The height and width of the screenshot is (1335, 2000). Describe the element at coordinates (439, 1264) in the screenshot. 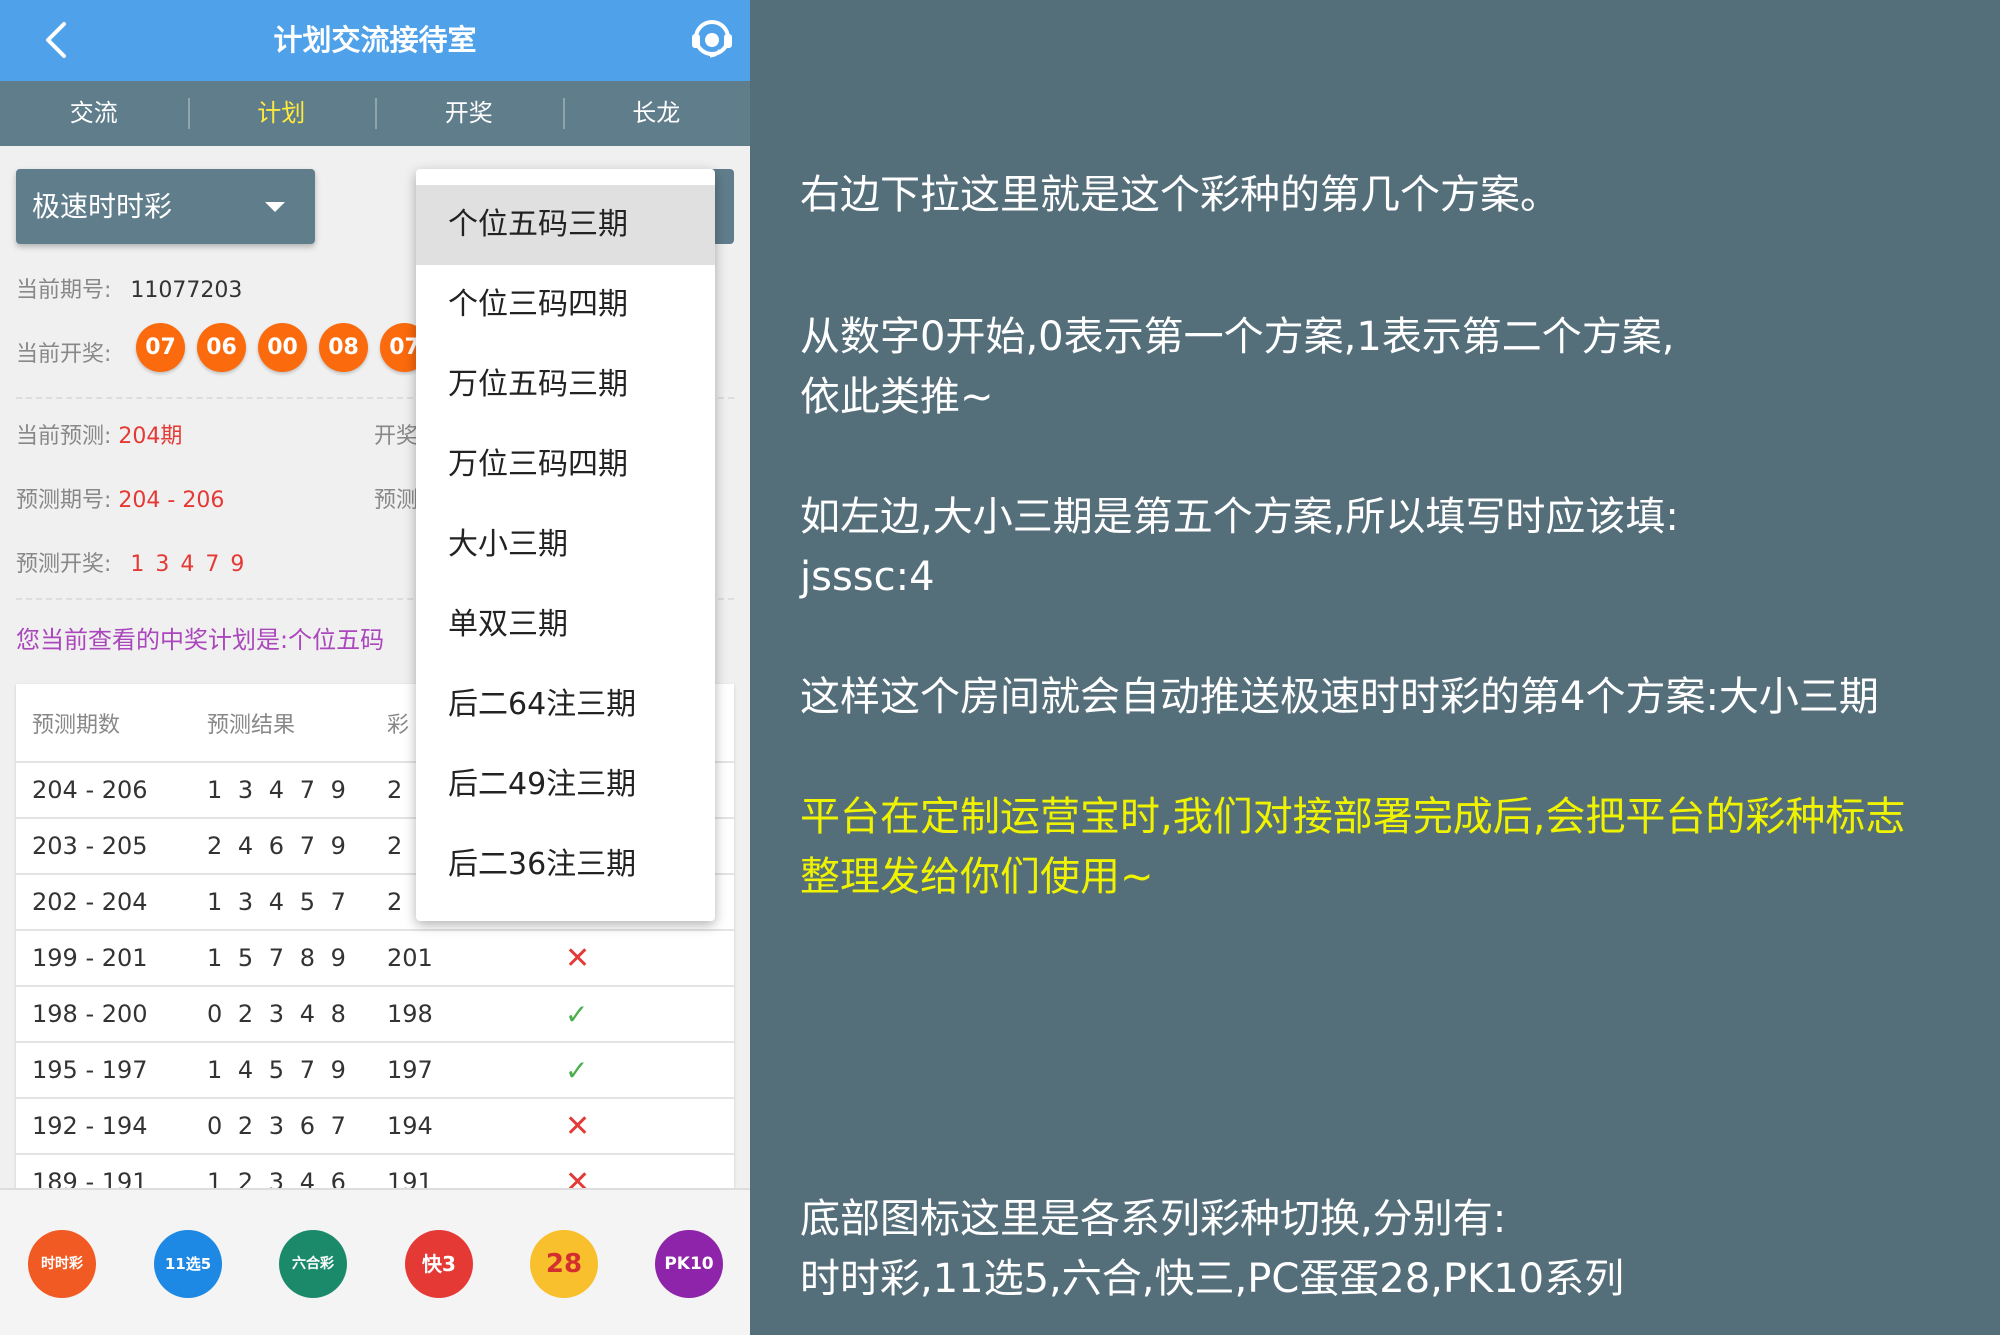

I see `k3-icon: 快3` at that location.